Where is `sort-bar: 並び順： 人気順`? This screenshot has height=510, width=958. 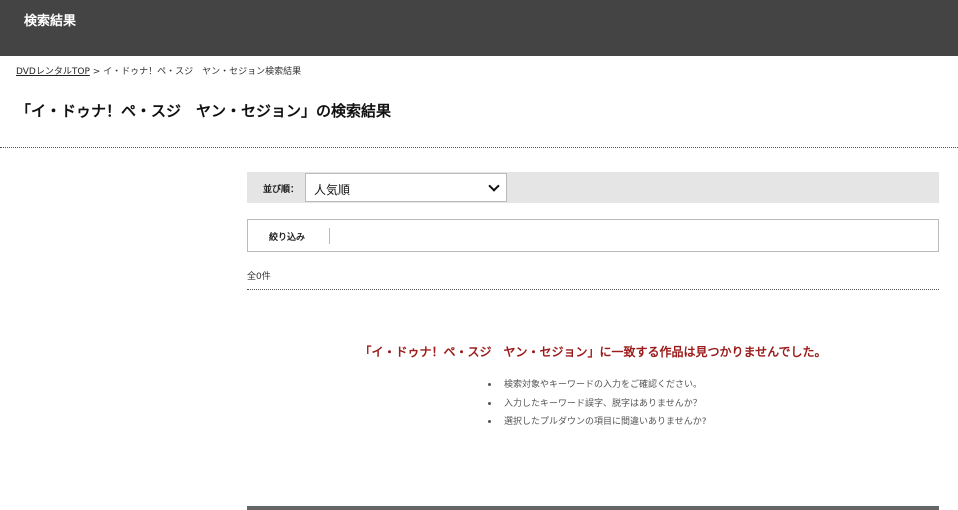 sort-bar: 並び順： 人気順 is located at coordinates (593, 187).